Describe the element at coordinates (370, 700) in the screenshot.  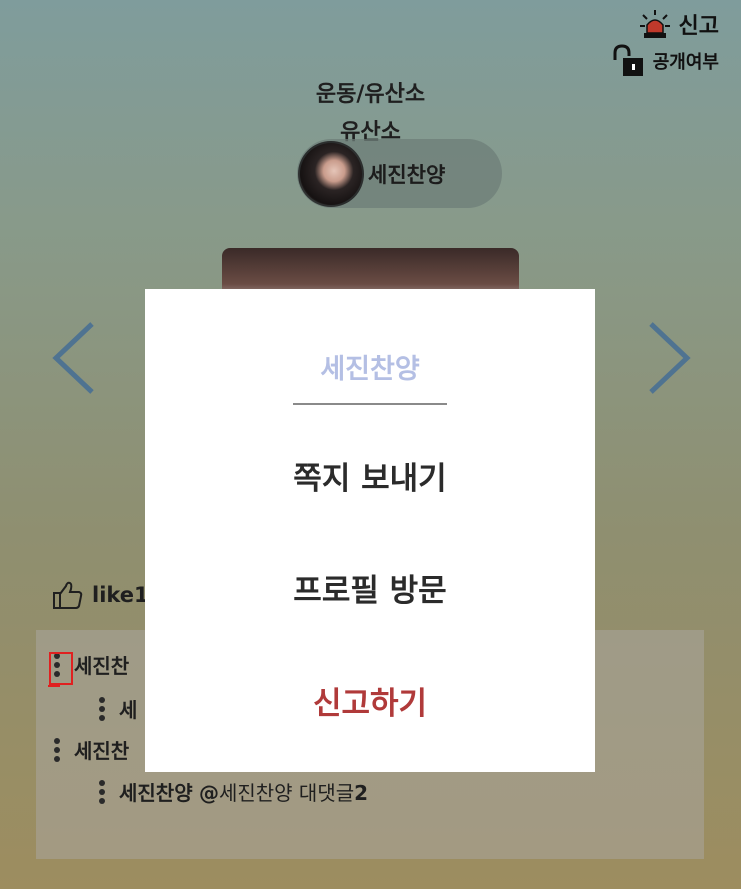
I see `report-user-button: 신고하기` at that location.